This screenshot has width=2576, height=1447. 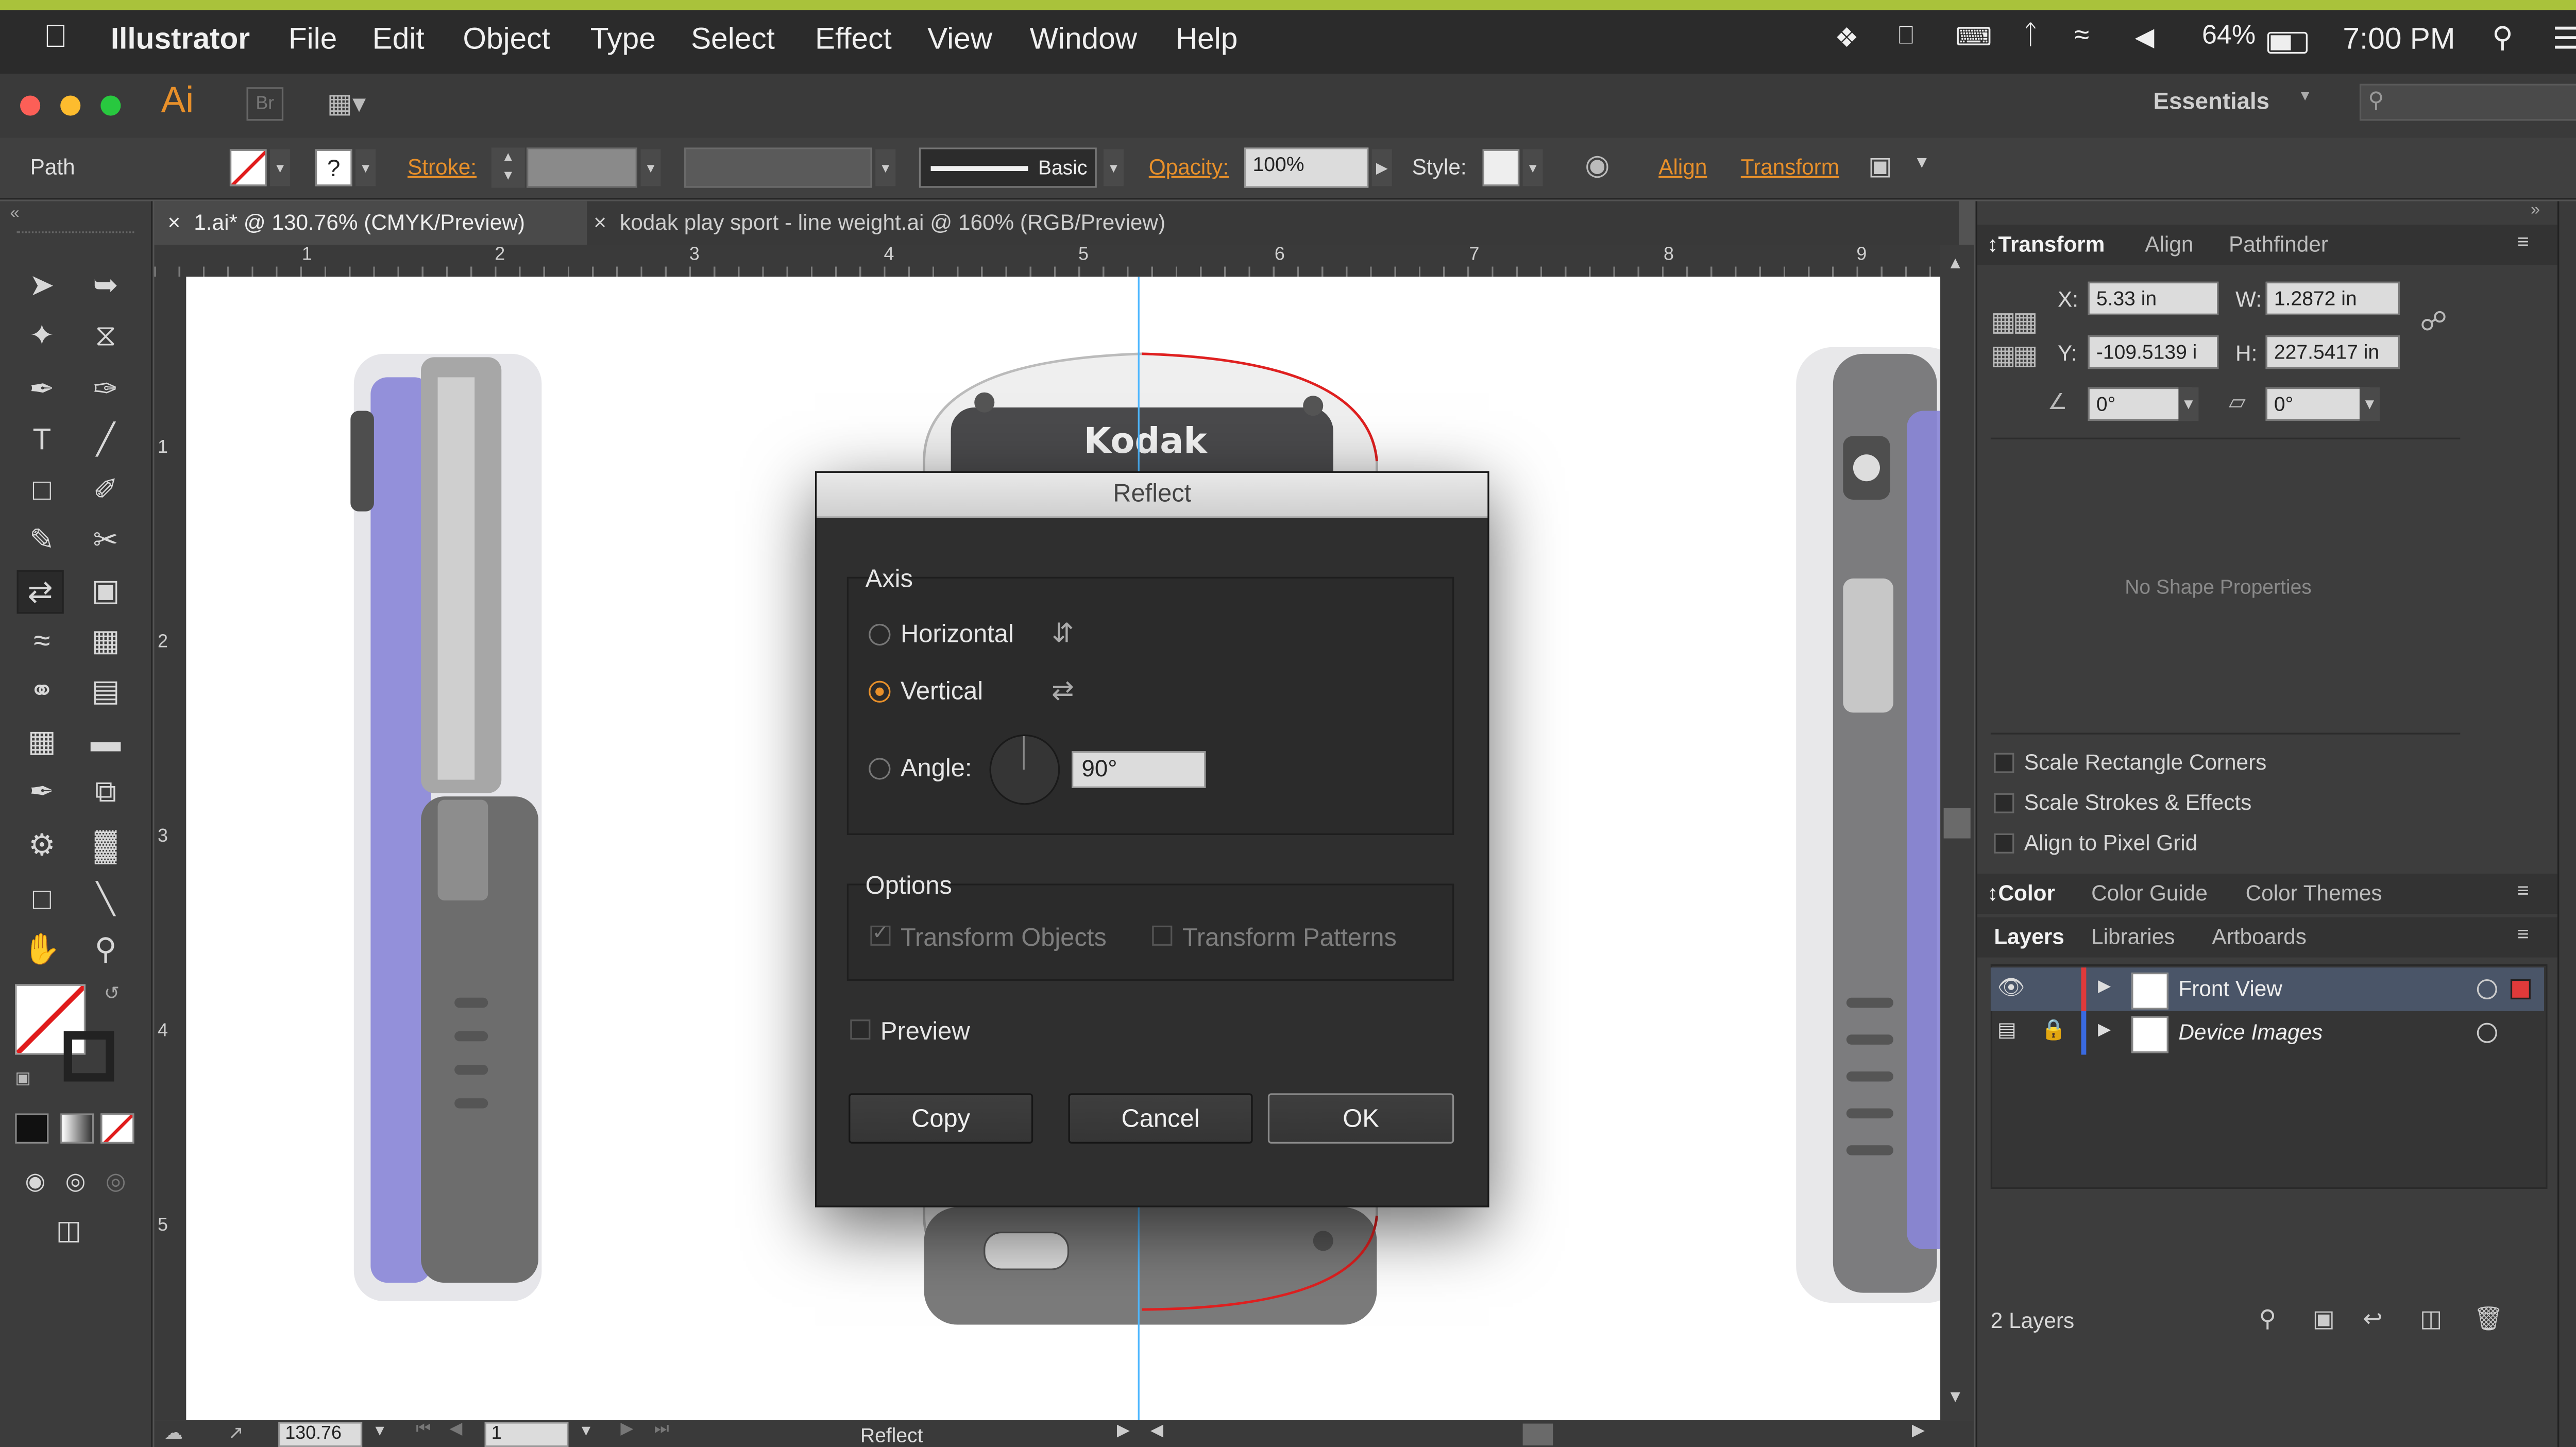 What do you see at coordinates (42, 439) in the screenshot?
I see `type-tool-icon: T` at bounding box center [42, 439].